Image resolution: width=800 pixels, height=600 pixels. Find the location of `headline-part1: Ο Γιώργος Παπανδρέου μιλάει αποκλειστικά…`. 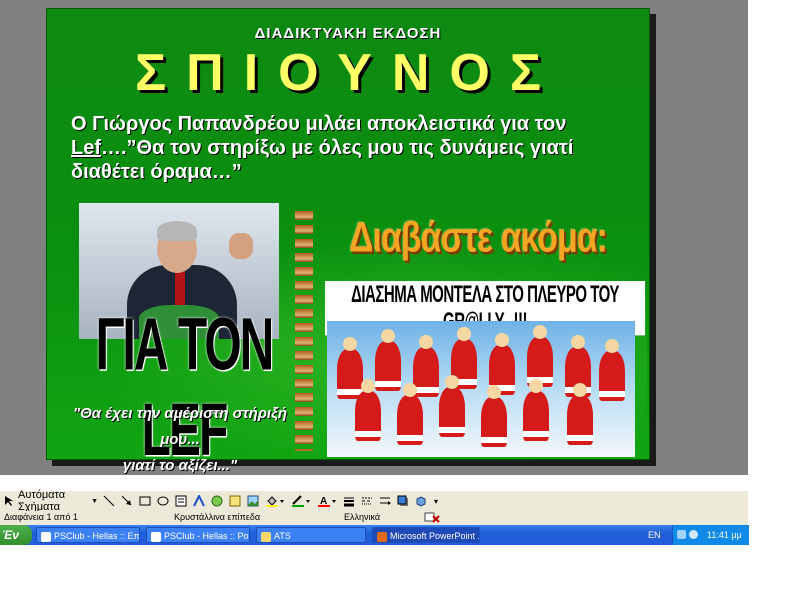

headline-part1: Ο Γιώργος Παπανδρέου μιλάει αποκλειστικά… is located at coordinates (319, 124).